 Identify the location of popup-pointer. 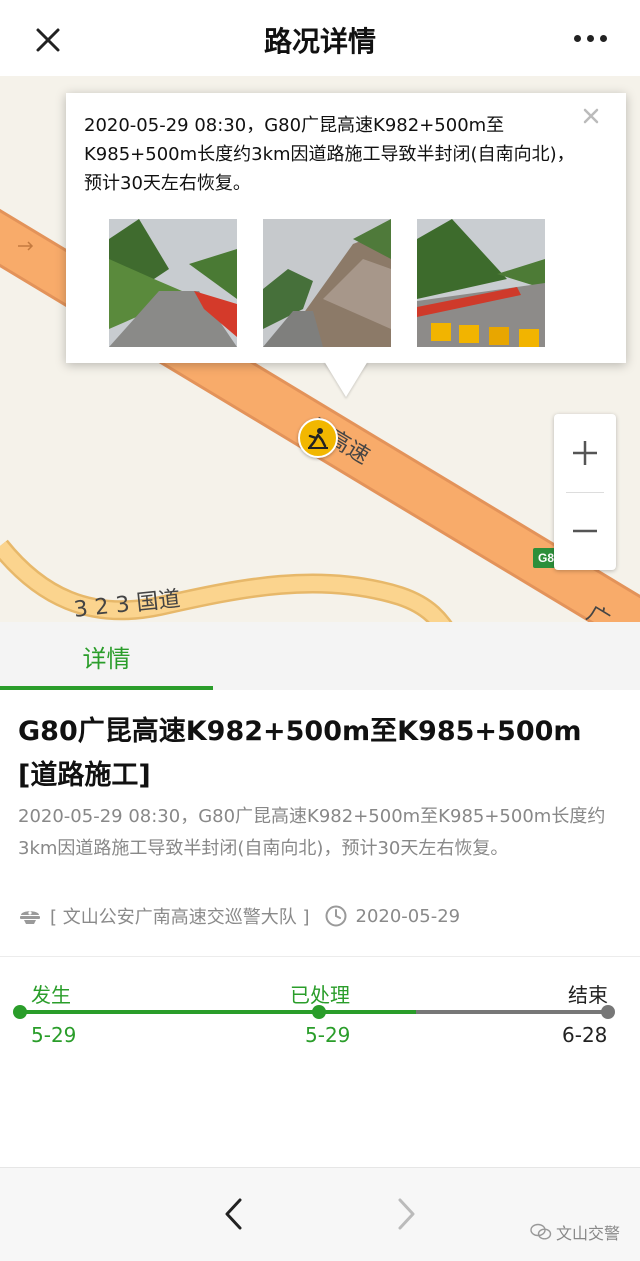
(346, 379).